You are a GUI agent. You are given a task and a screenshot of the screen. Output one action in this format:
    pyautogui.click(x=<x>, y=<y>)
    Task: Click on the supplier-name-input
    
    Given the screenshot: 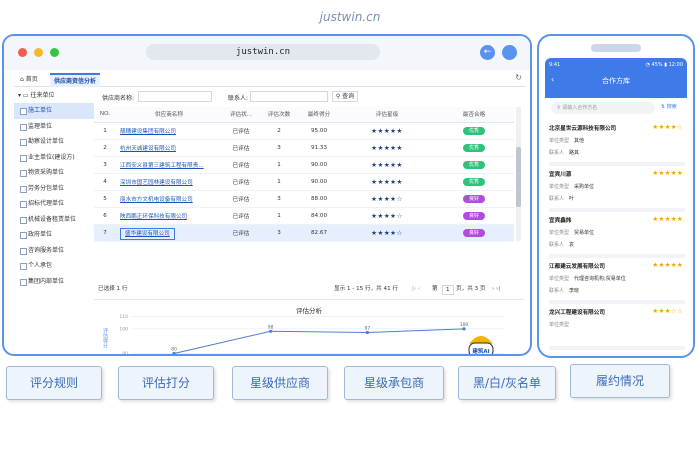 What is the action you would take?
    pyautogui.click(x=175, y=96)
    